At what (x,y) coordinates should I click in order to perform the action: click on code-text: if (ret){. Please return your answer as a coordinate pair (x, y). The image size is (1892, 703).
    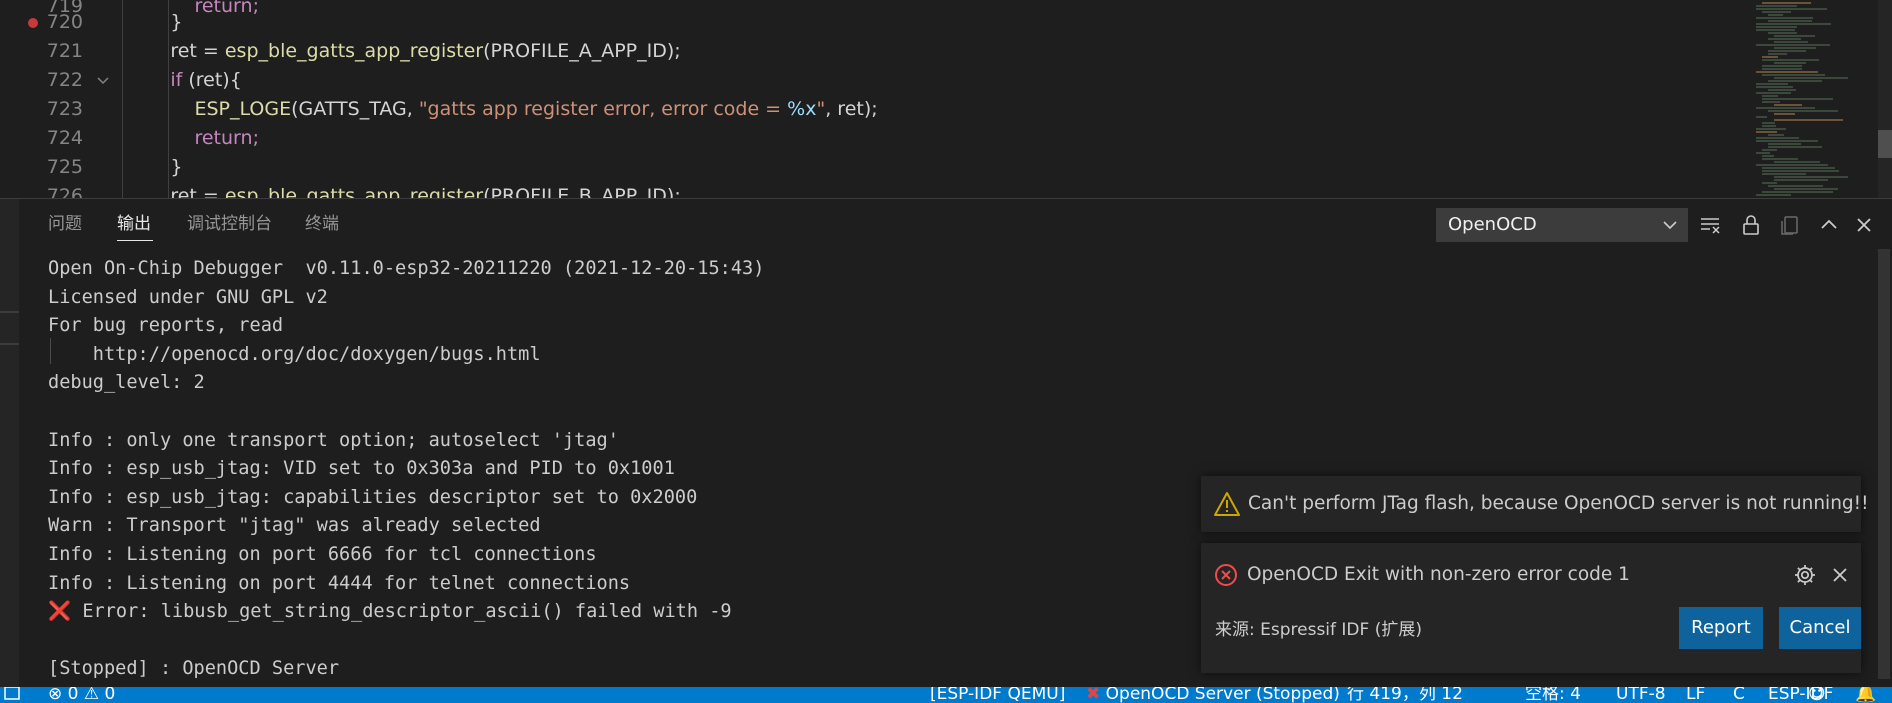
    Looking at the image, I should click on (206, 80).